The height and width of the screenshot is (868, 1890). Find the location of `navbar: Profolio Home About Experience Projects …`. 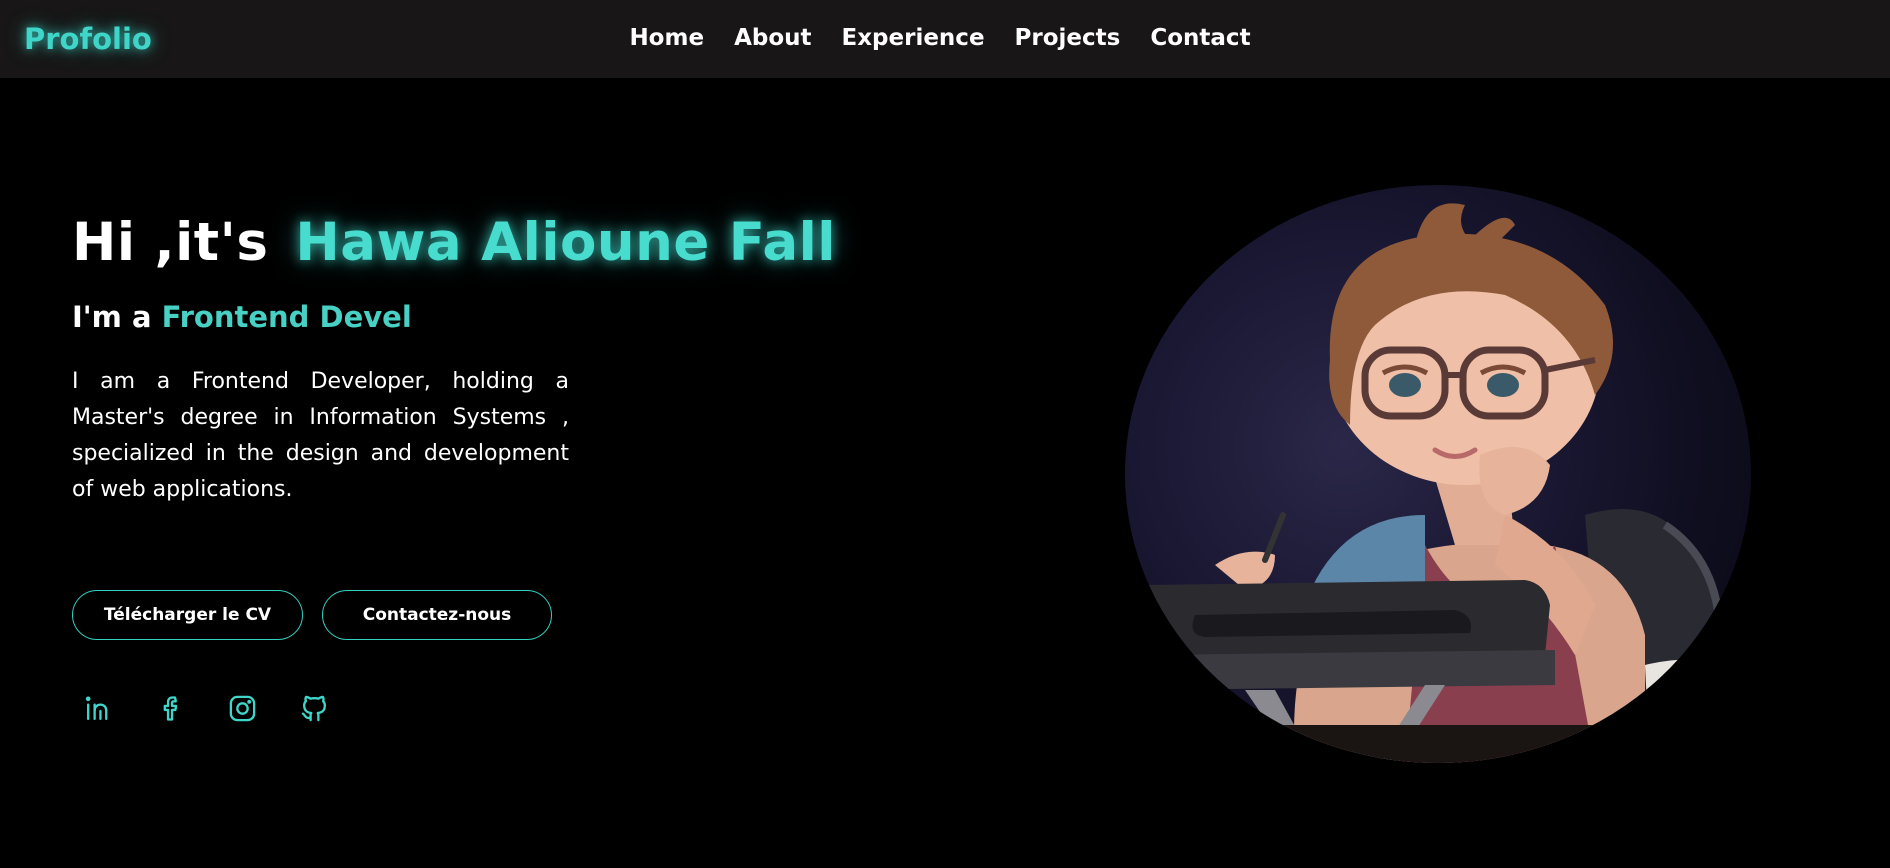

navbar: Profolio Home About Experience Projects … is located at coordinates (945, 39).